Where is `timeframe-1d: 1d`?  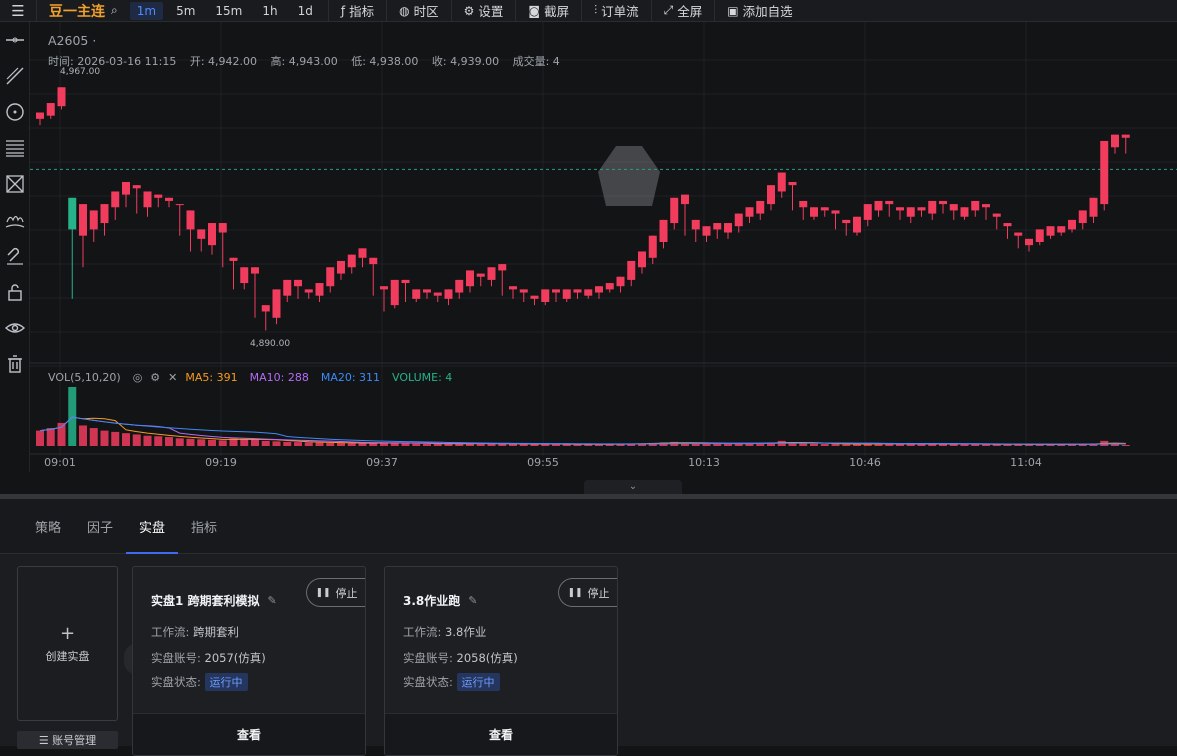
timeframe-1d: 1d is located at coordinates (305, 11).